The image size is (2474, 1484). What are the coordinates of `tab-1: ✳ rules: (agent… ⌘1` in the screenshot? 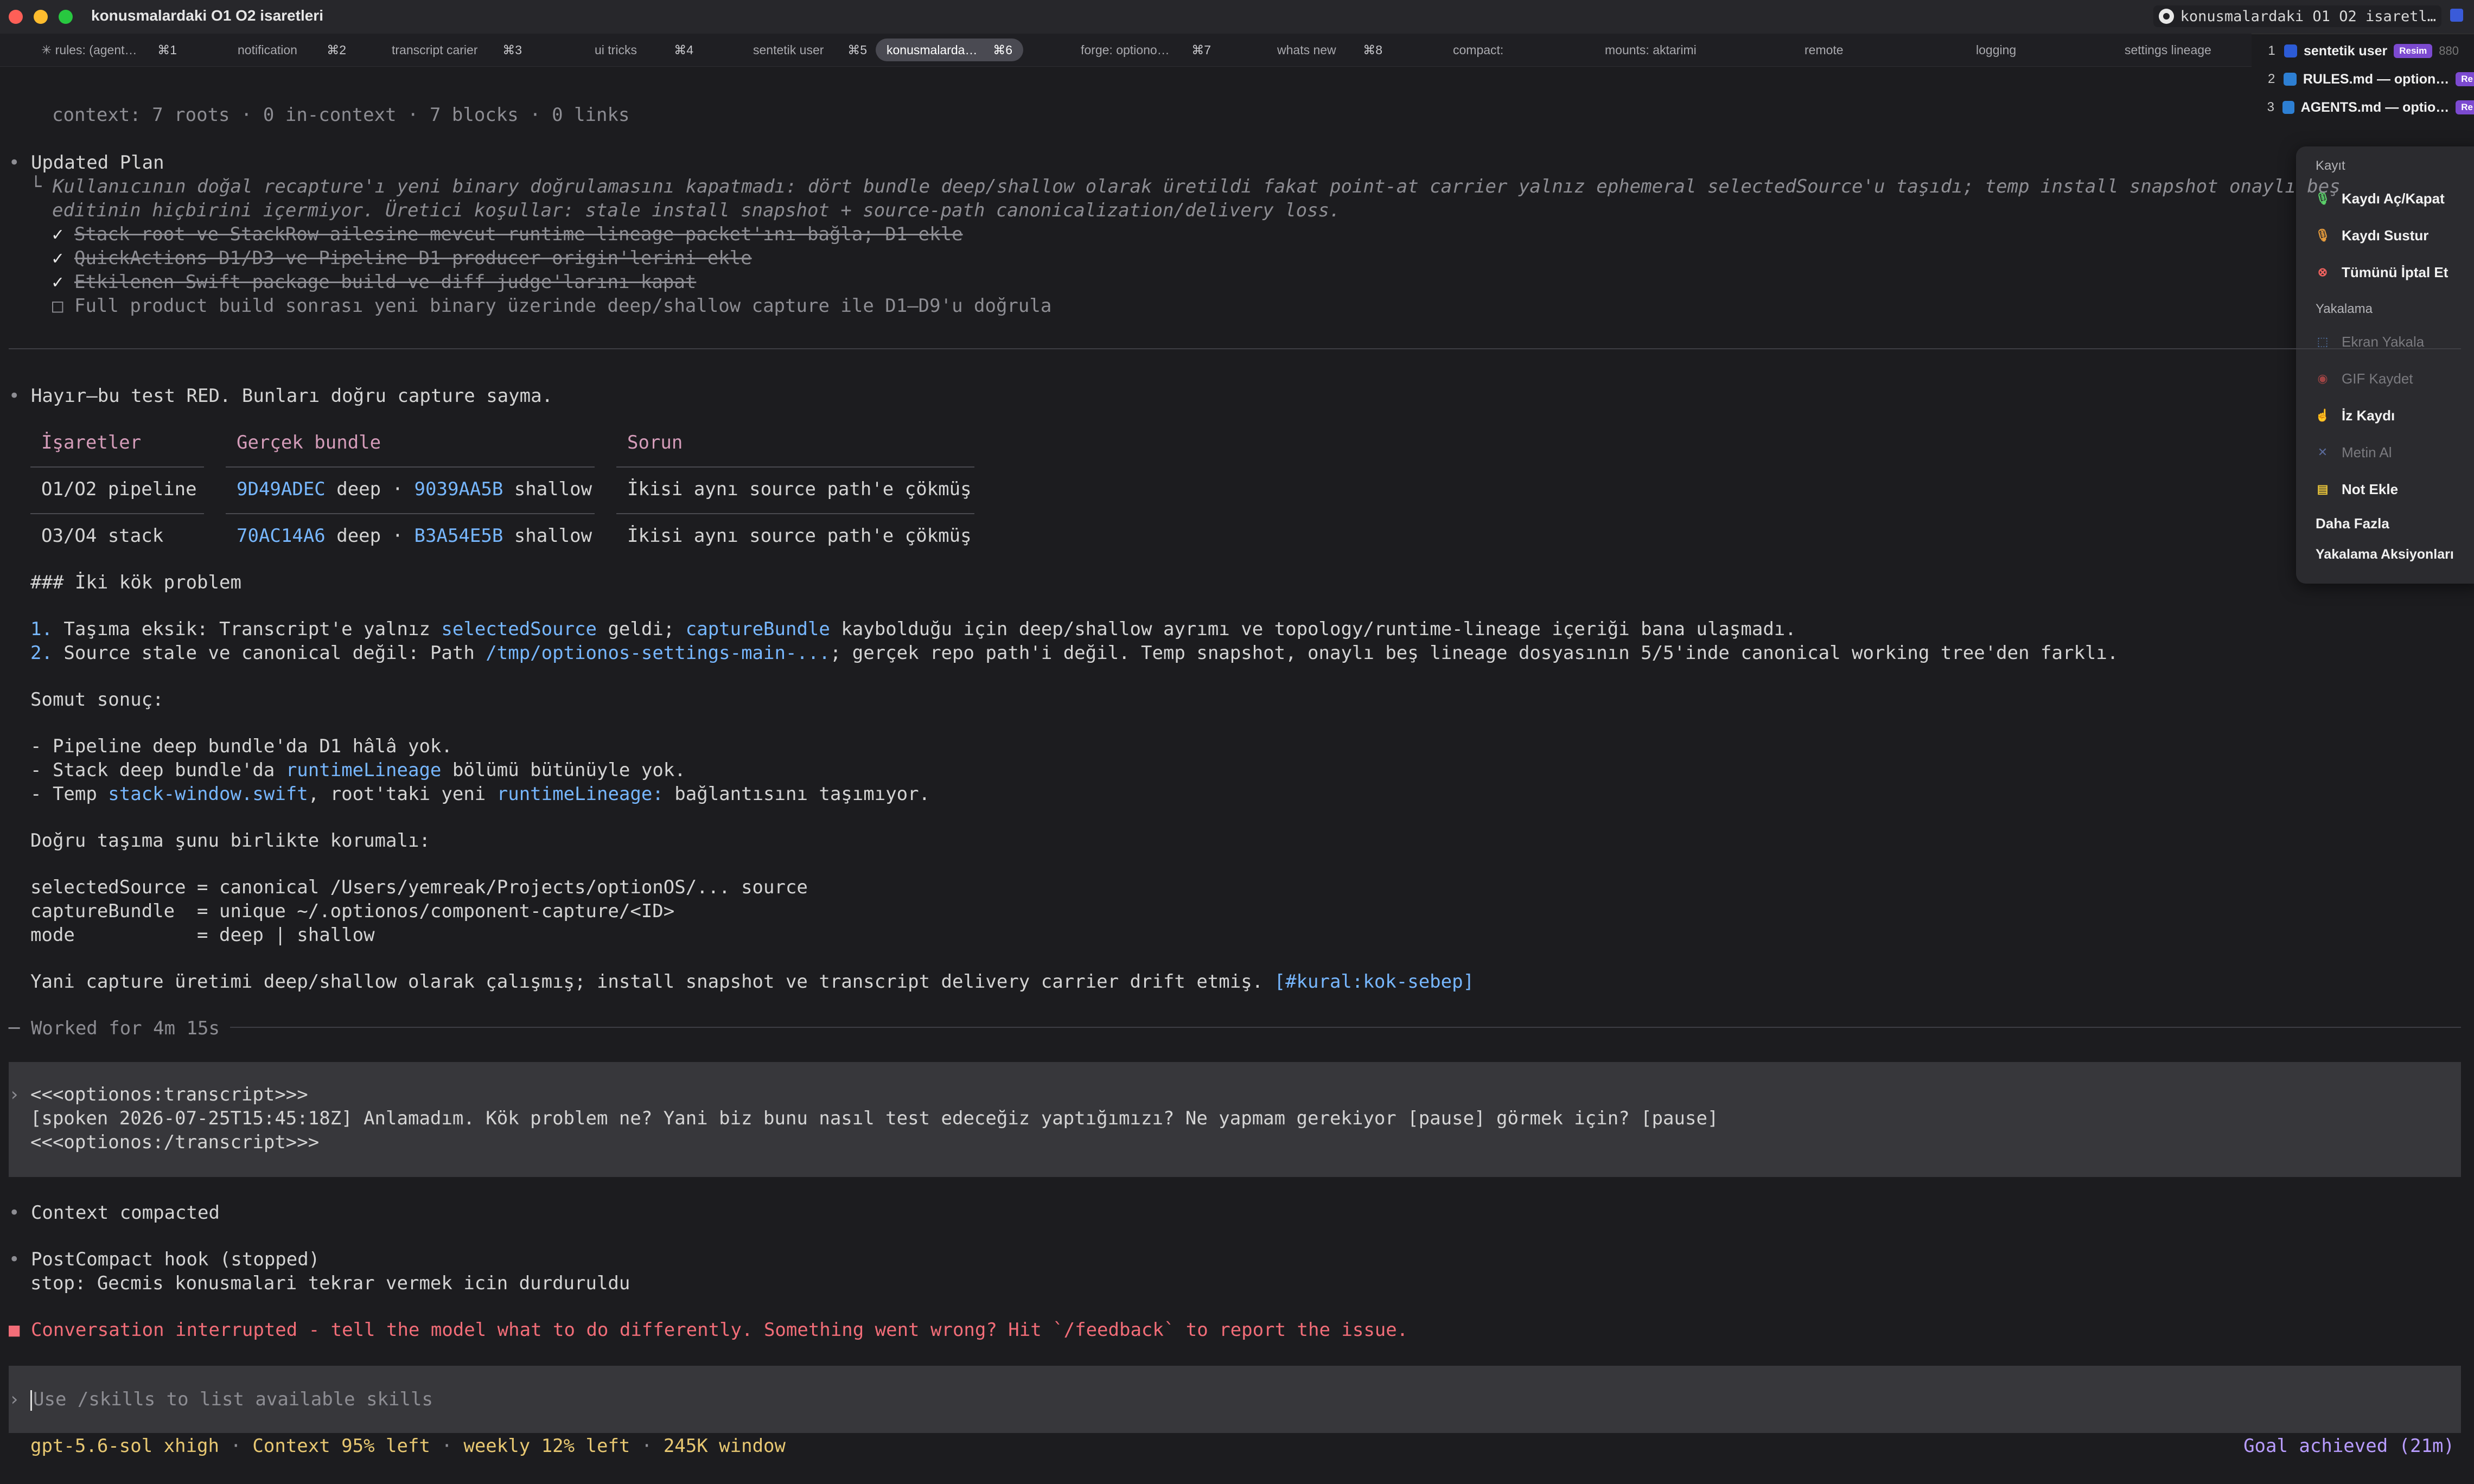 It's located at (109, 50).